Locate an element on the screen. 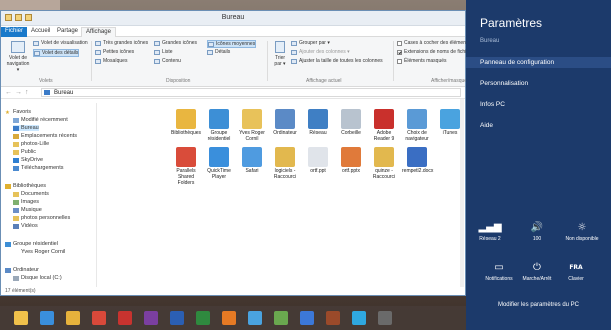 This screenshot has height=330, width=611. tab-accueil: Accueil is located at coordinates (40, 32).